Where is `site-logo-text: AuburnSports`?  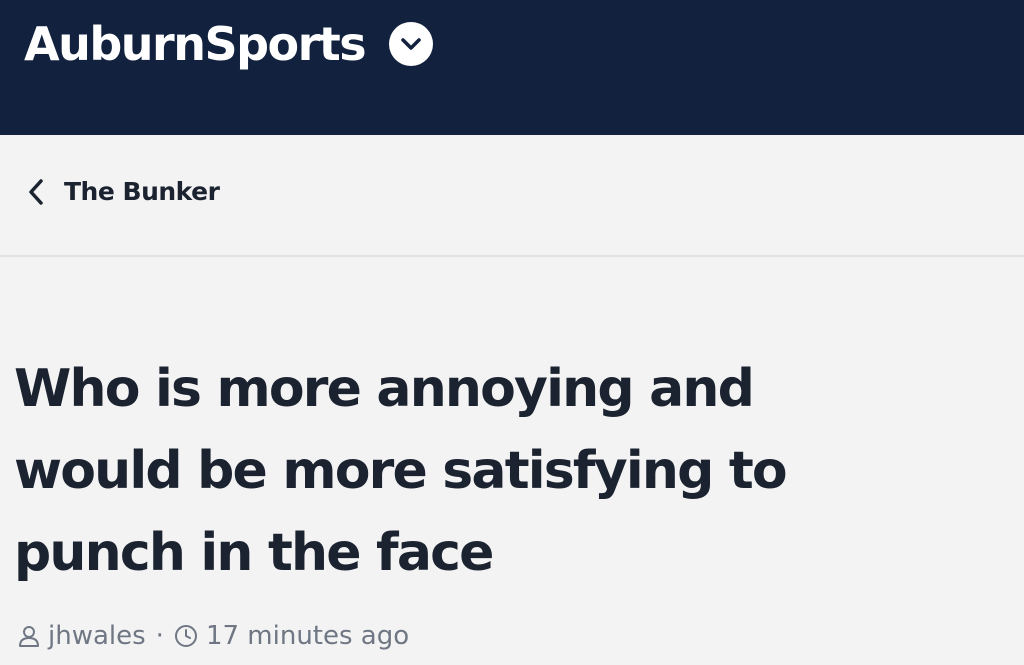
site-logo-text: AuburnSports is located at coordinates (195, 44).